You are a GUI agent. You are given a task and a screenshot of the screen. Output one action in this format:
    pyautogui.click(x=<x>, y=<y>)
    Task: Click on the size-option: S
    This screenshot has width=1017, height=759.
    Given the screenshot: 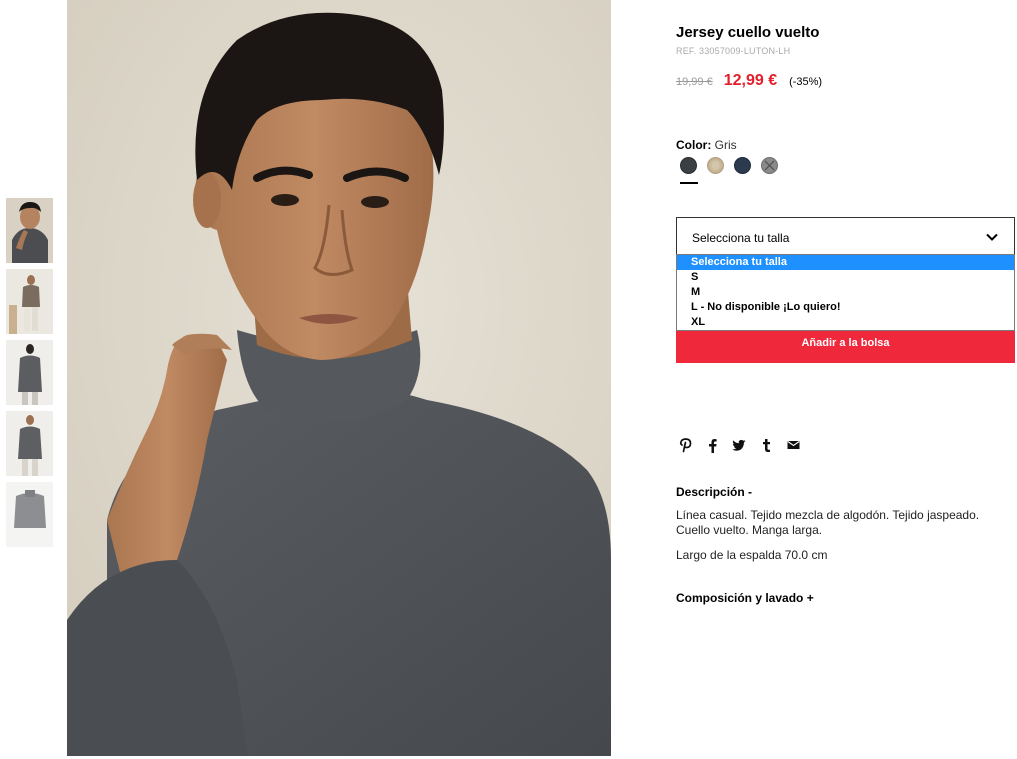 What is the action you would take?
    pyautogui.click(x=845, y=277)
    